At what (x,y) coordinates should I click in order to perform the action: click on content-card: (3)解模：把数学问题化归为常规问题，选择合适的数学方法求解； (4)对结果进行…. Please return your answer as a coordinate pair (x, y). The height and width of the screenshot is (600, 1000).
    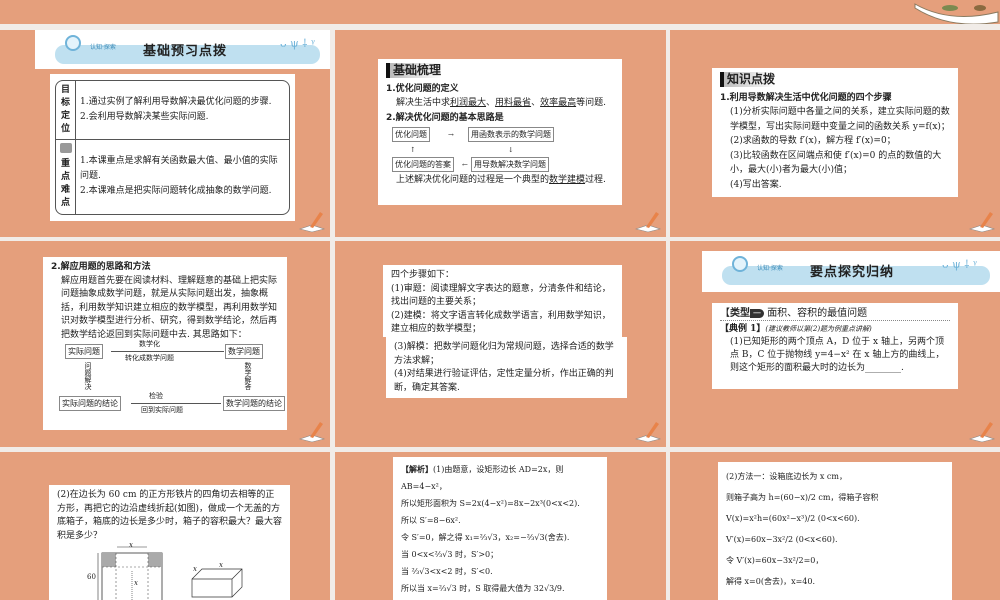
    Looking at the image, I should click on (506, 367).